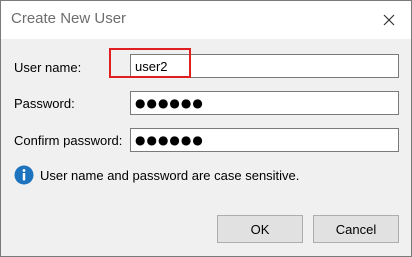  I want to click on close-icon, so click(389, 20).